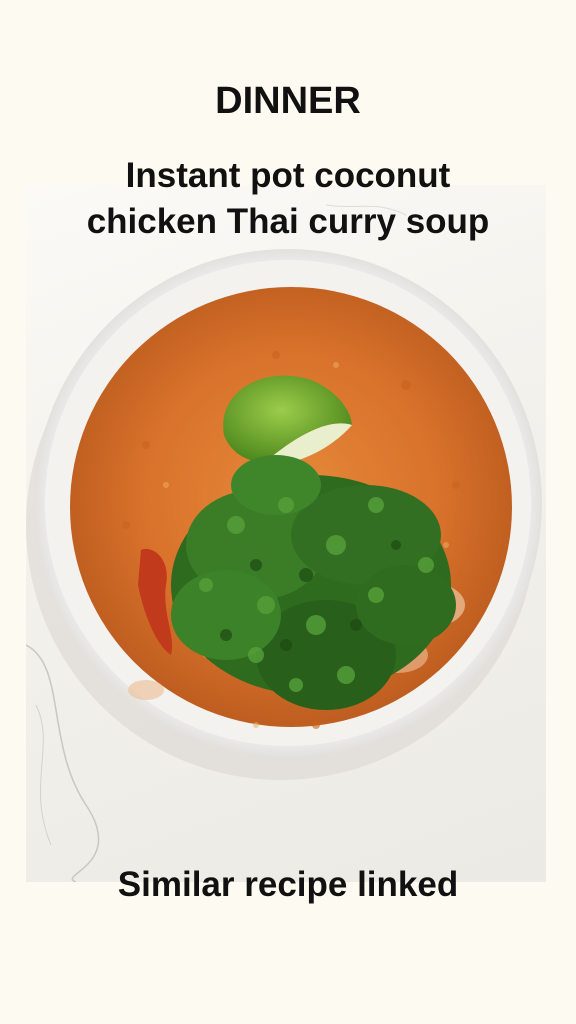 This screenshot has width=576, height=1024. What do you see at coordinates (288, 221) in the screenshot?
I see `recipe-name-line-2: chicken Thai curry soup` at bounding box center [288, 221].